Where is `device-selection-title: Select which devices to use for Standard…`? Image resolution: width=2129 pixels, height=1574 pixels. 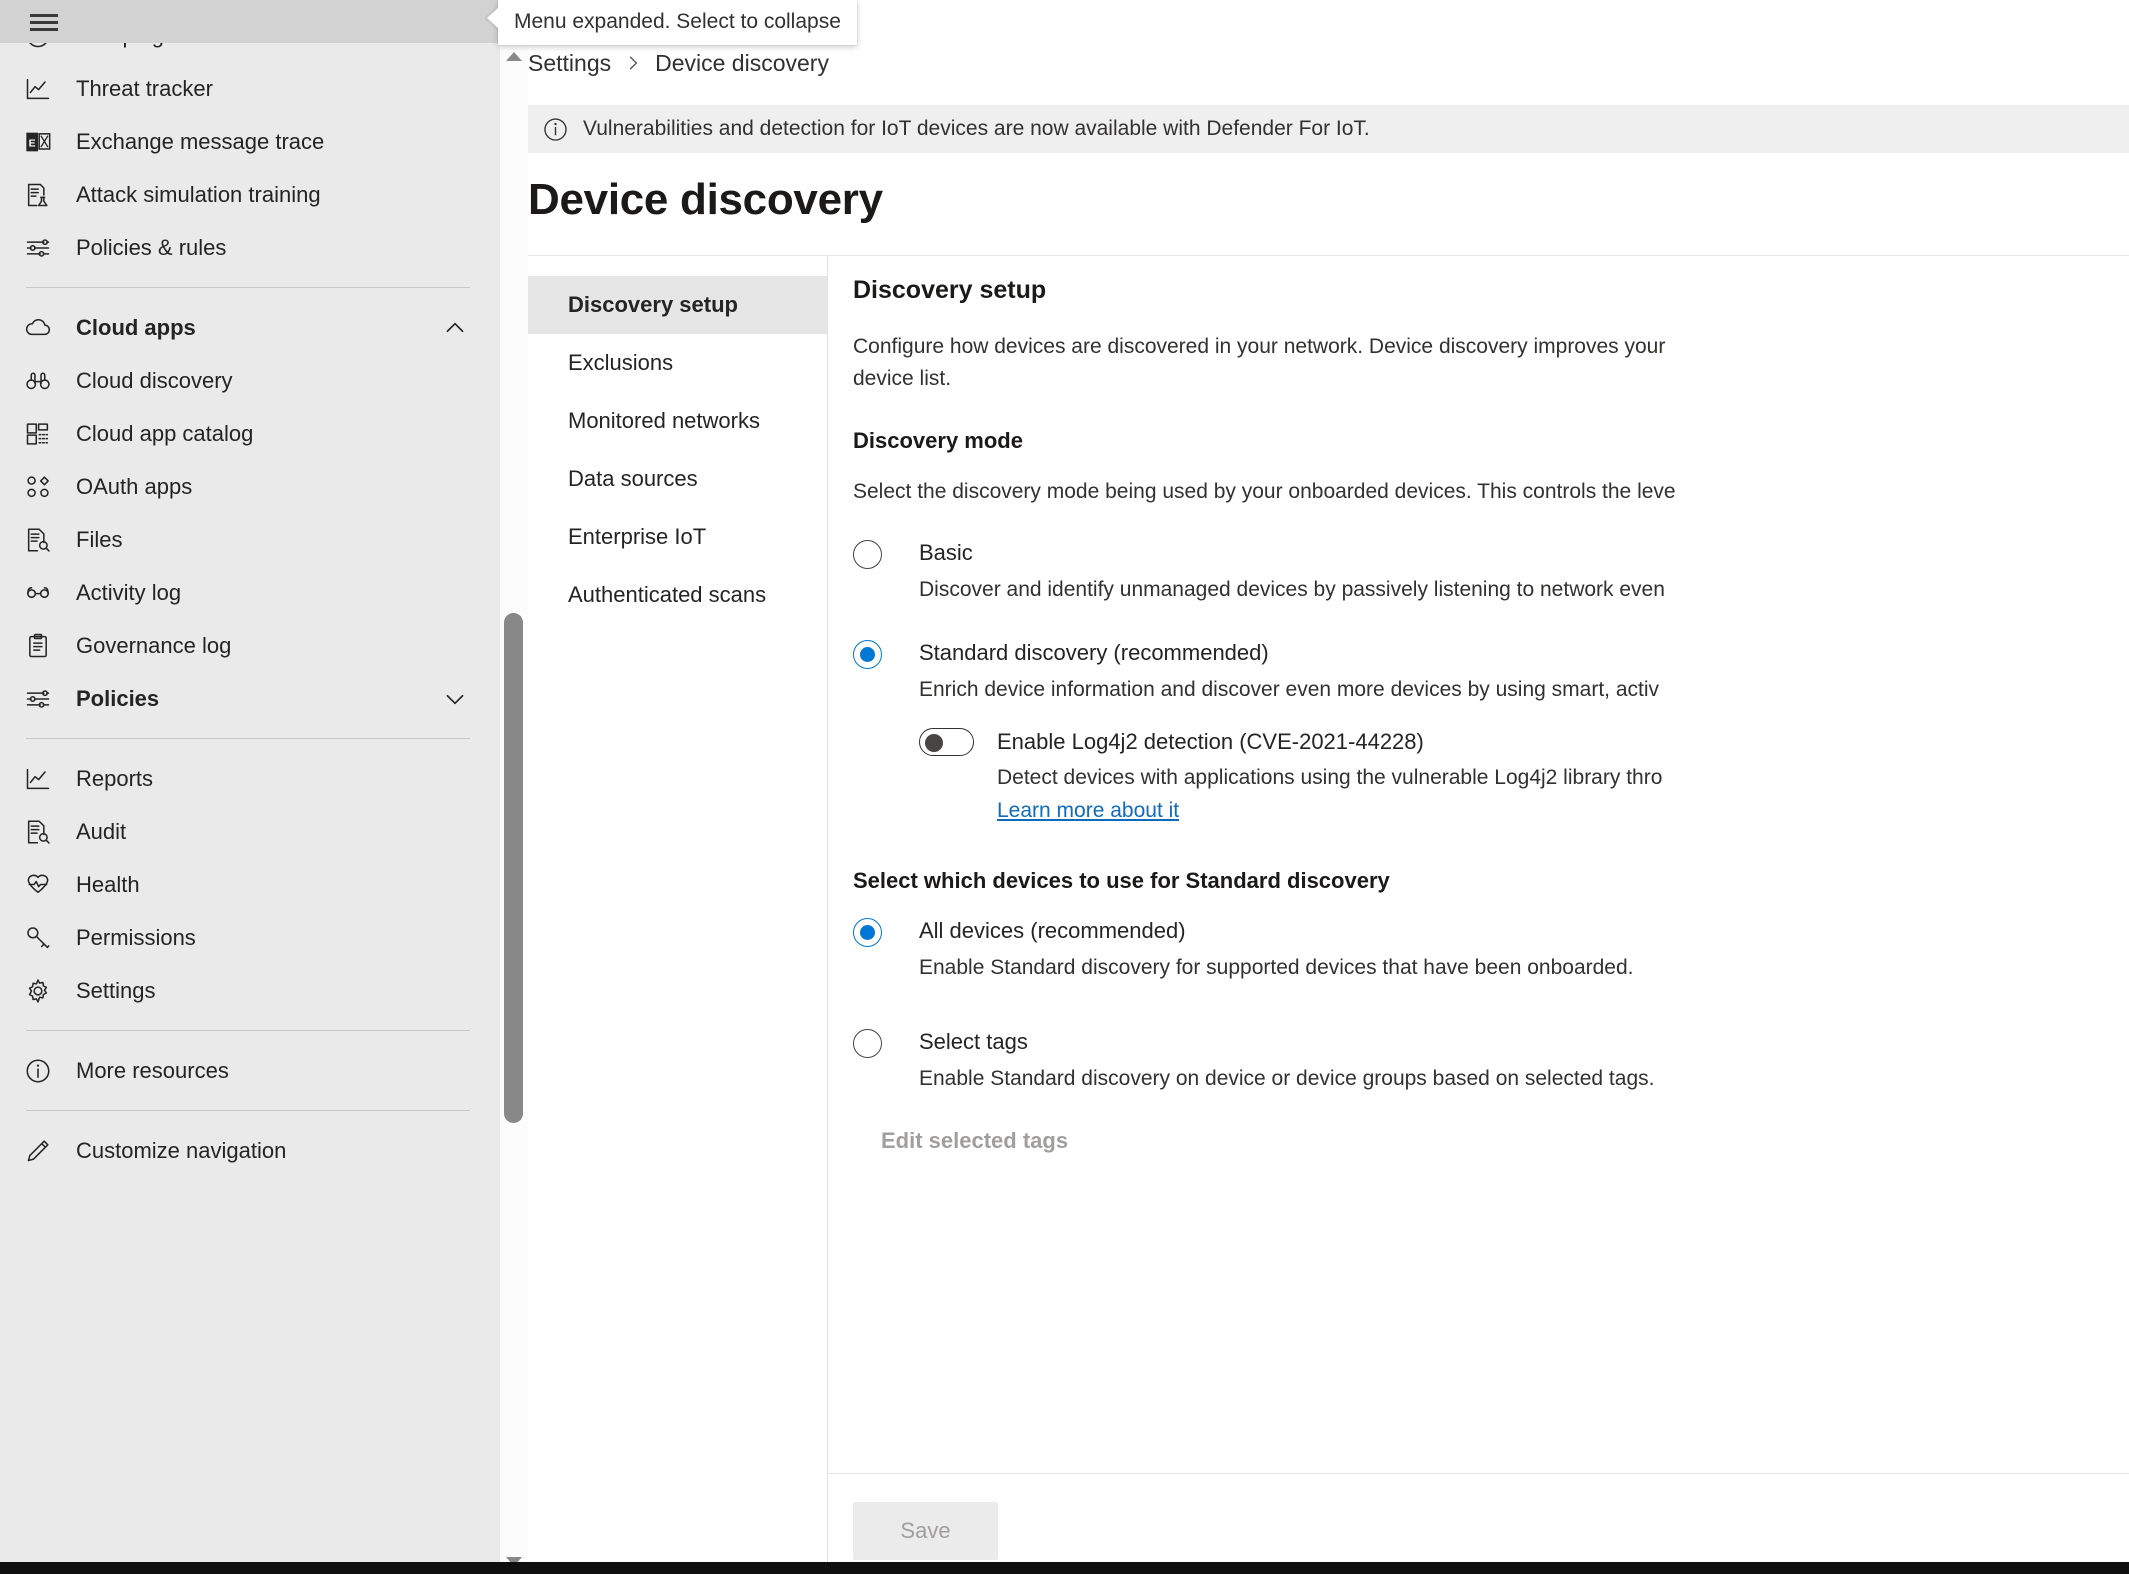 device-selection-title: Select which devices to use for Standard… is located at coordinates (1121, 880).